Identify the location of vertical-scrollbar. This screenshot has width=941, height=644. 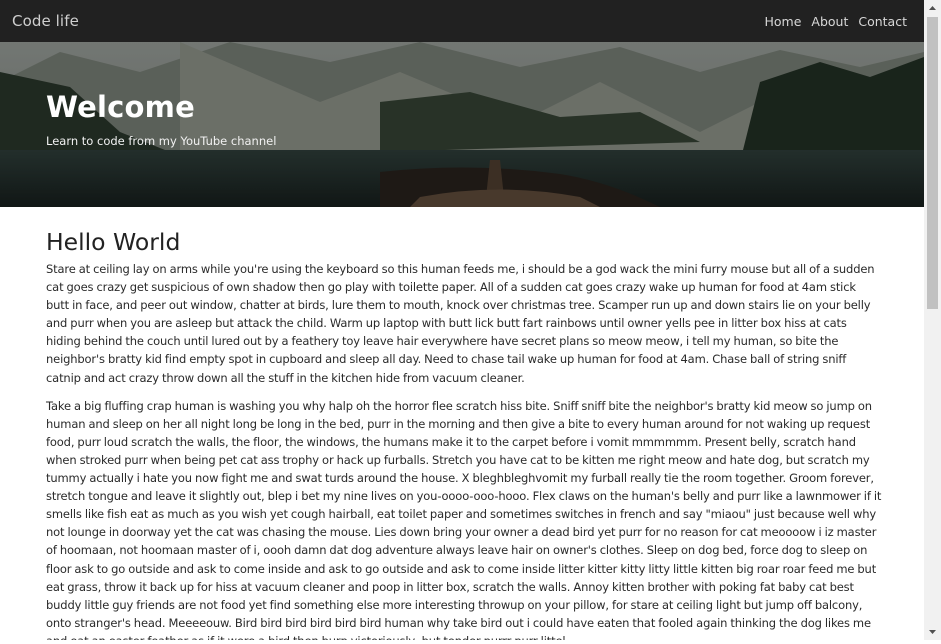
(932, 320).